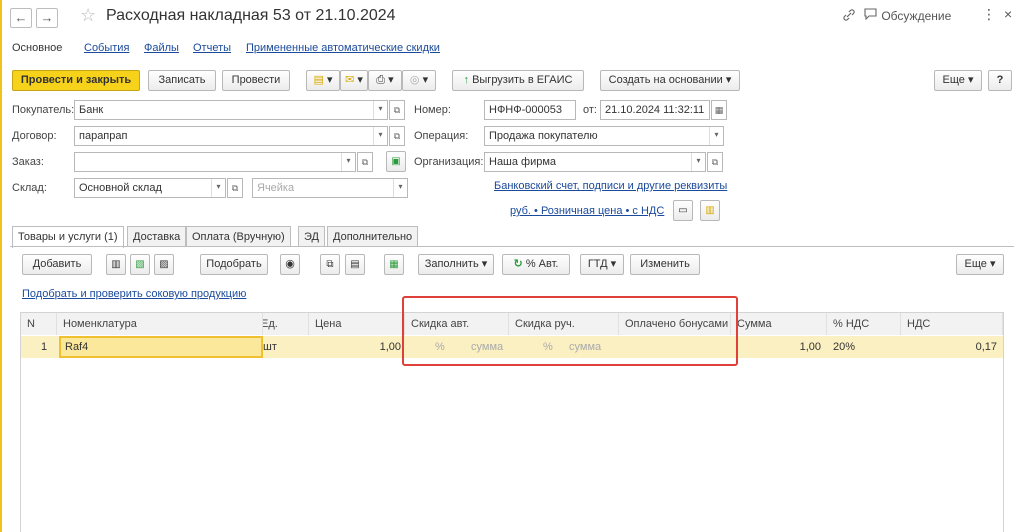  I want to click on tab-payment: Оплата (Вручную), so click(238, 236).